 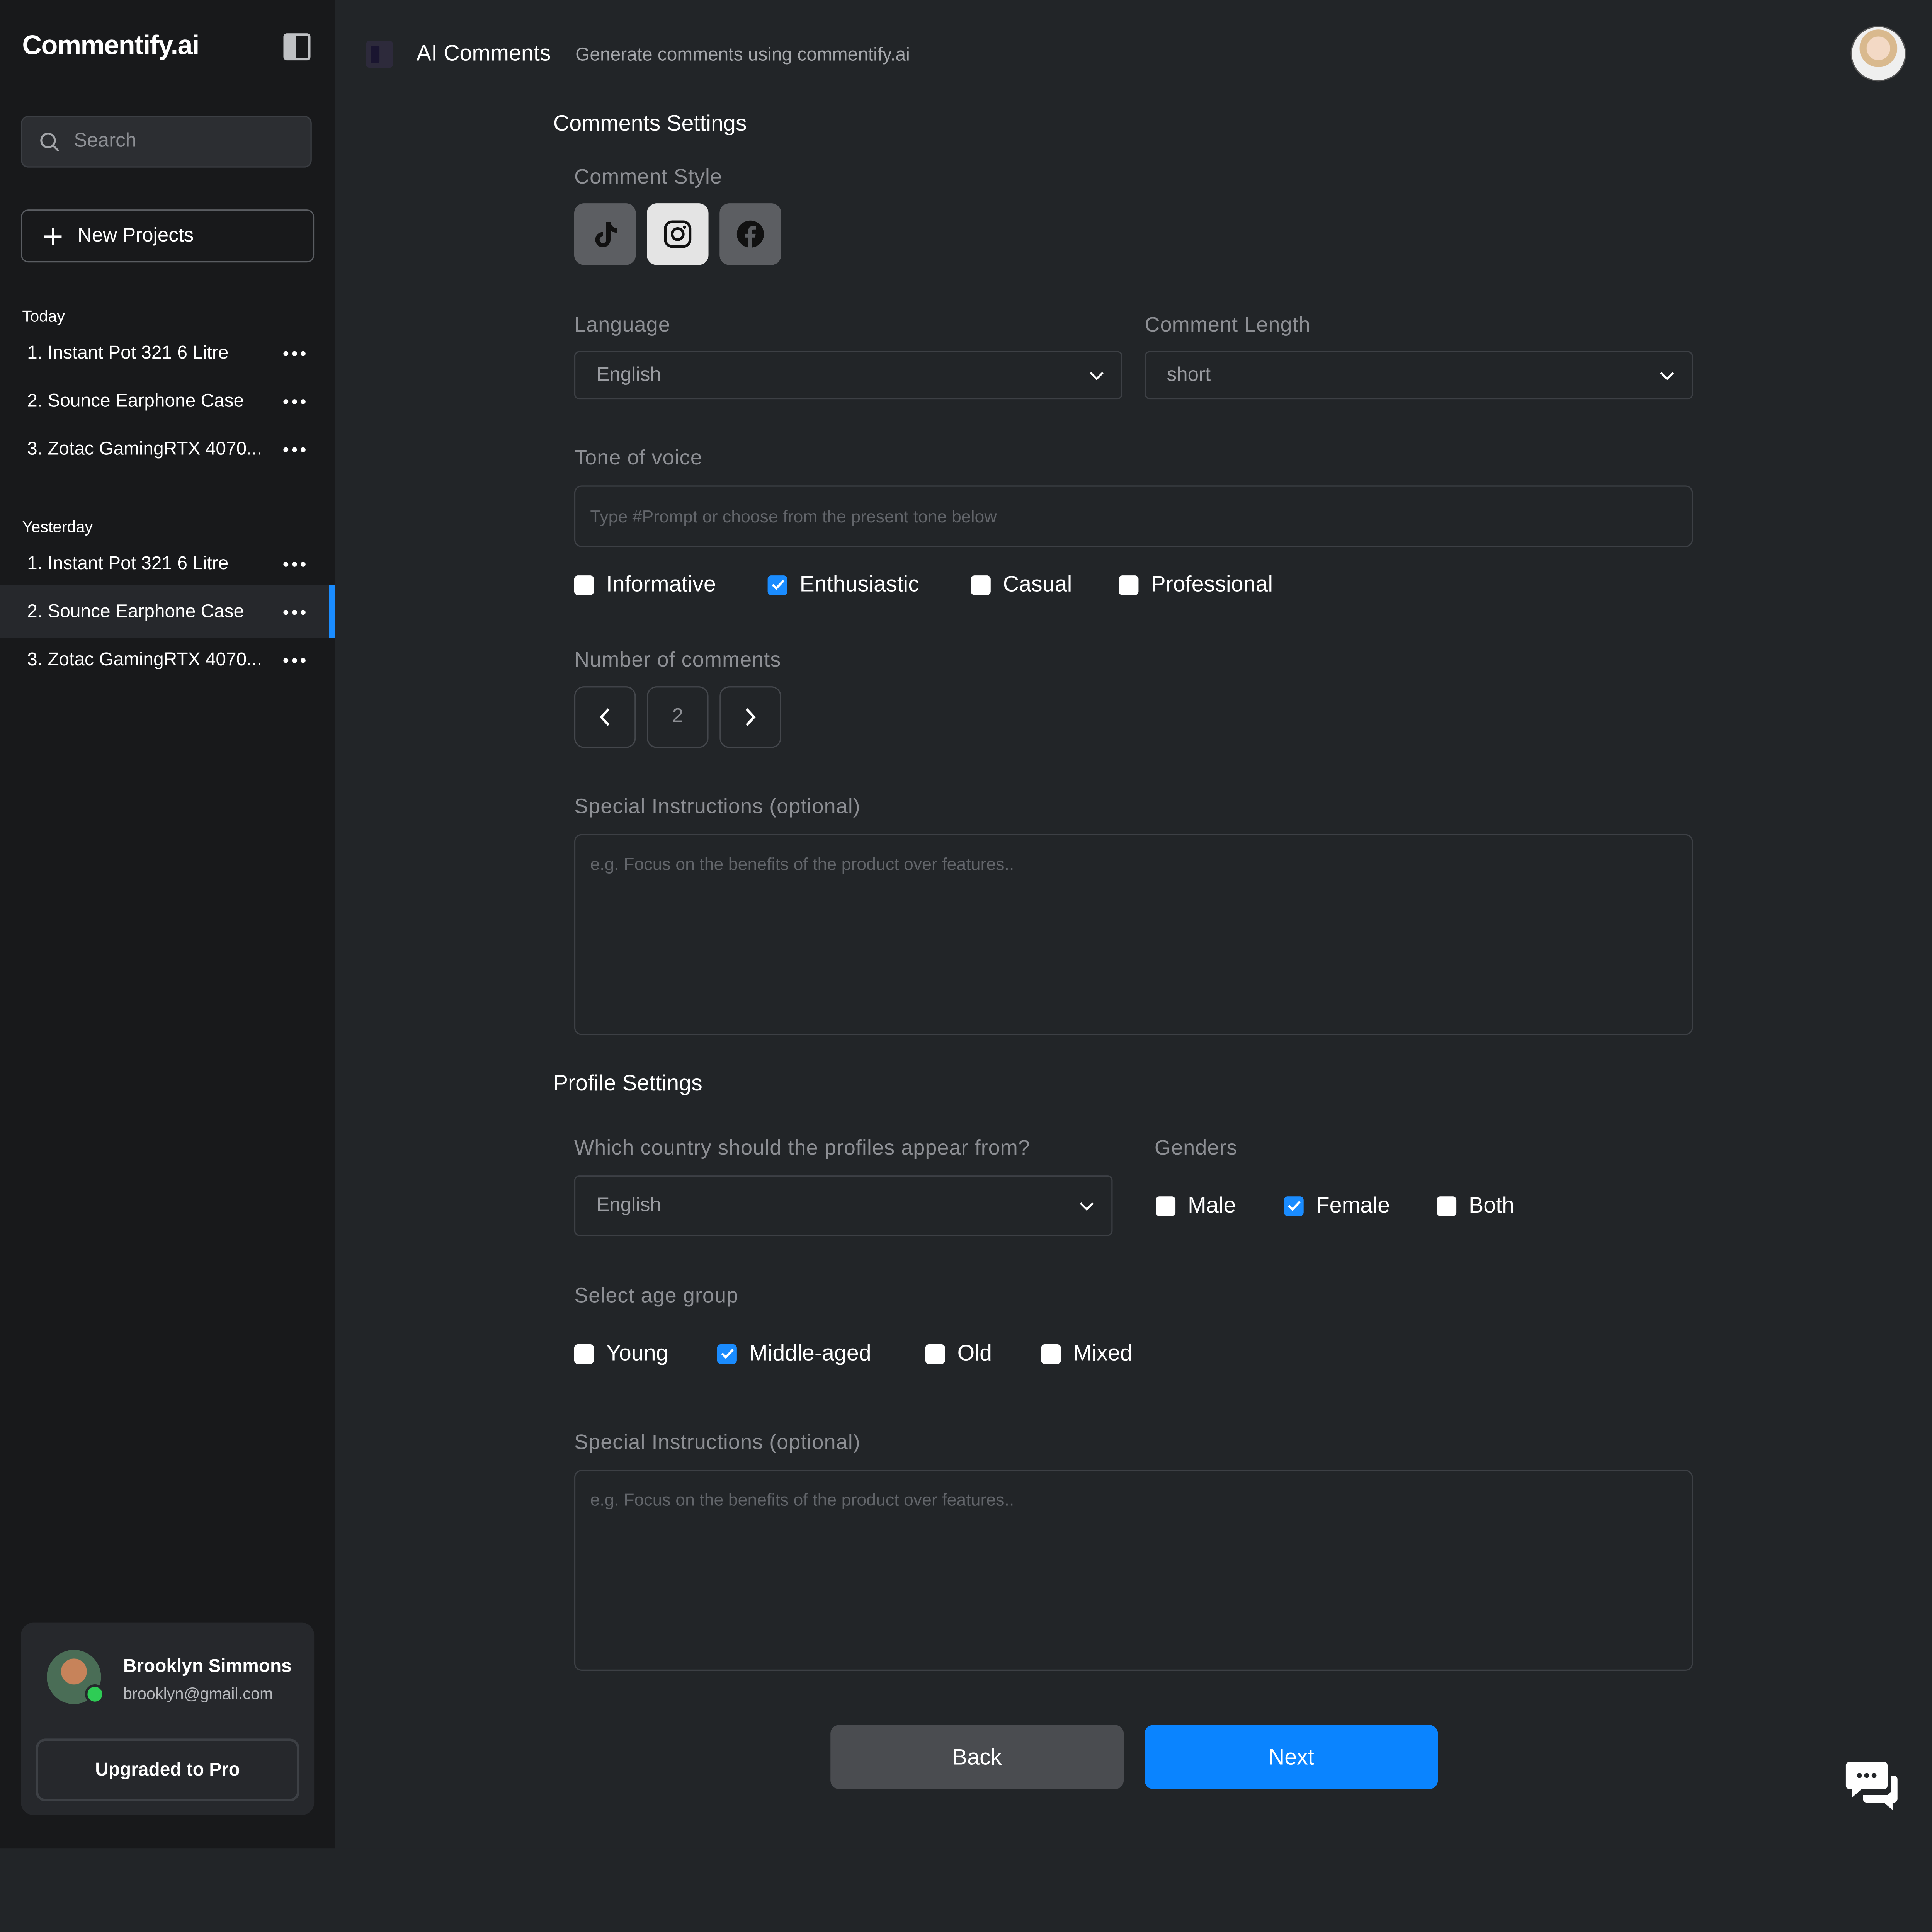 What do you see at coordinates (50, 142) in the screenshot?
I see `search-icon` at bounding box center [50, 142].